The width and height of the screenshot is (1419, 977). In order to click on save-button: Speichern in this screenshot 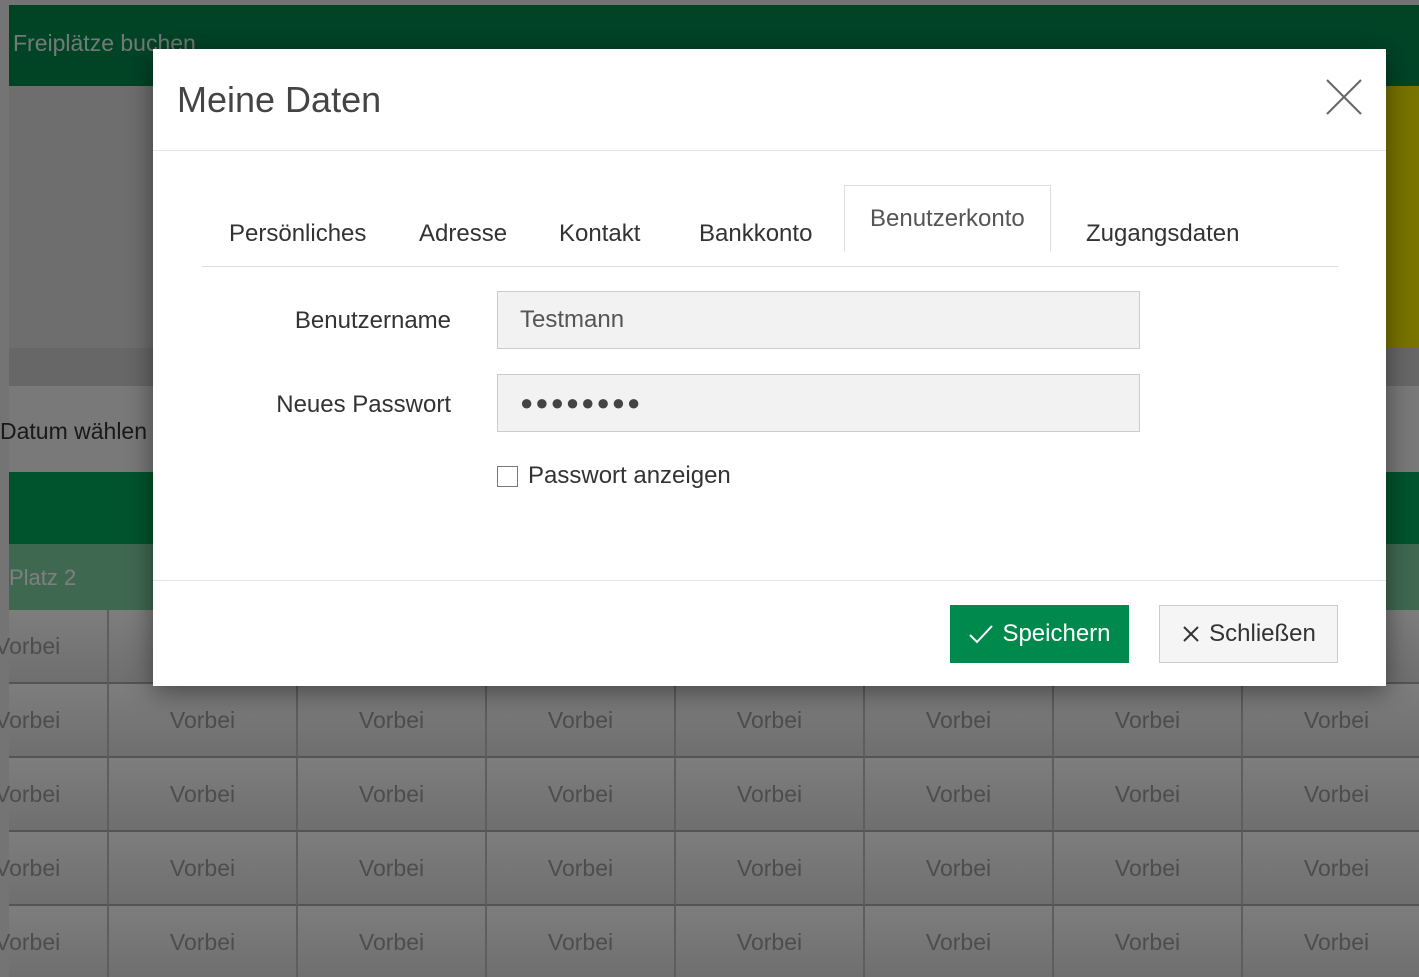, I will do `click(1039, 634)`.